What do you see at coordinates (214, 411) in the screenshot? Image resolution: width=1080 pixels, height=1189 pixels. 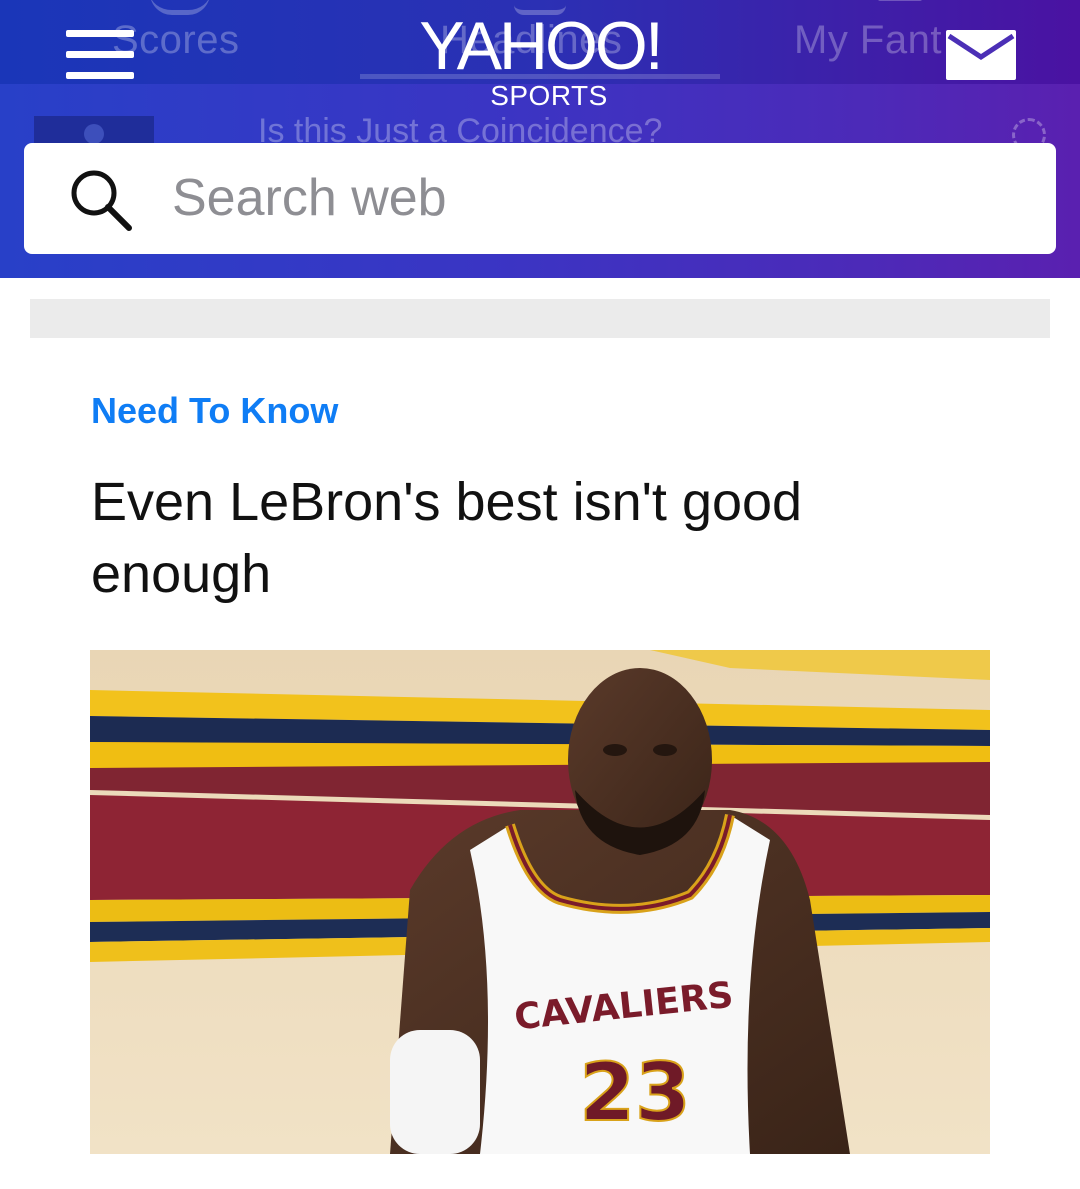 I see `article-category-label: Need To Know` at bounding box center [214, 411].